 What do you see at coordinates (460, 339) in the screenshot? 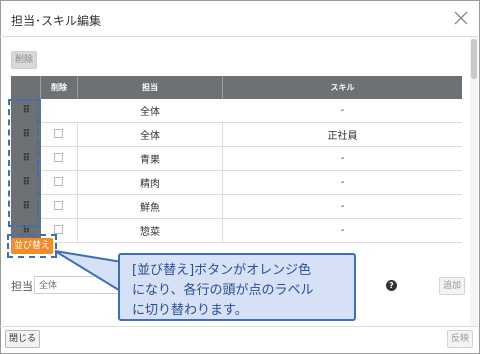
I see `apply-button: 反映` at bounding box center [460, 339].